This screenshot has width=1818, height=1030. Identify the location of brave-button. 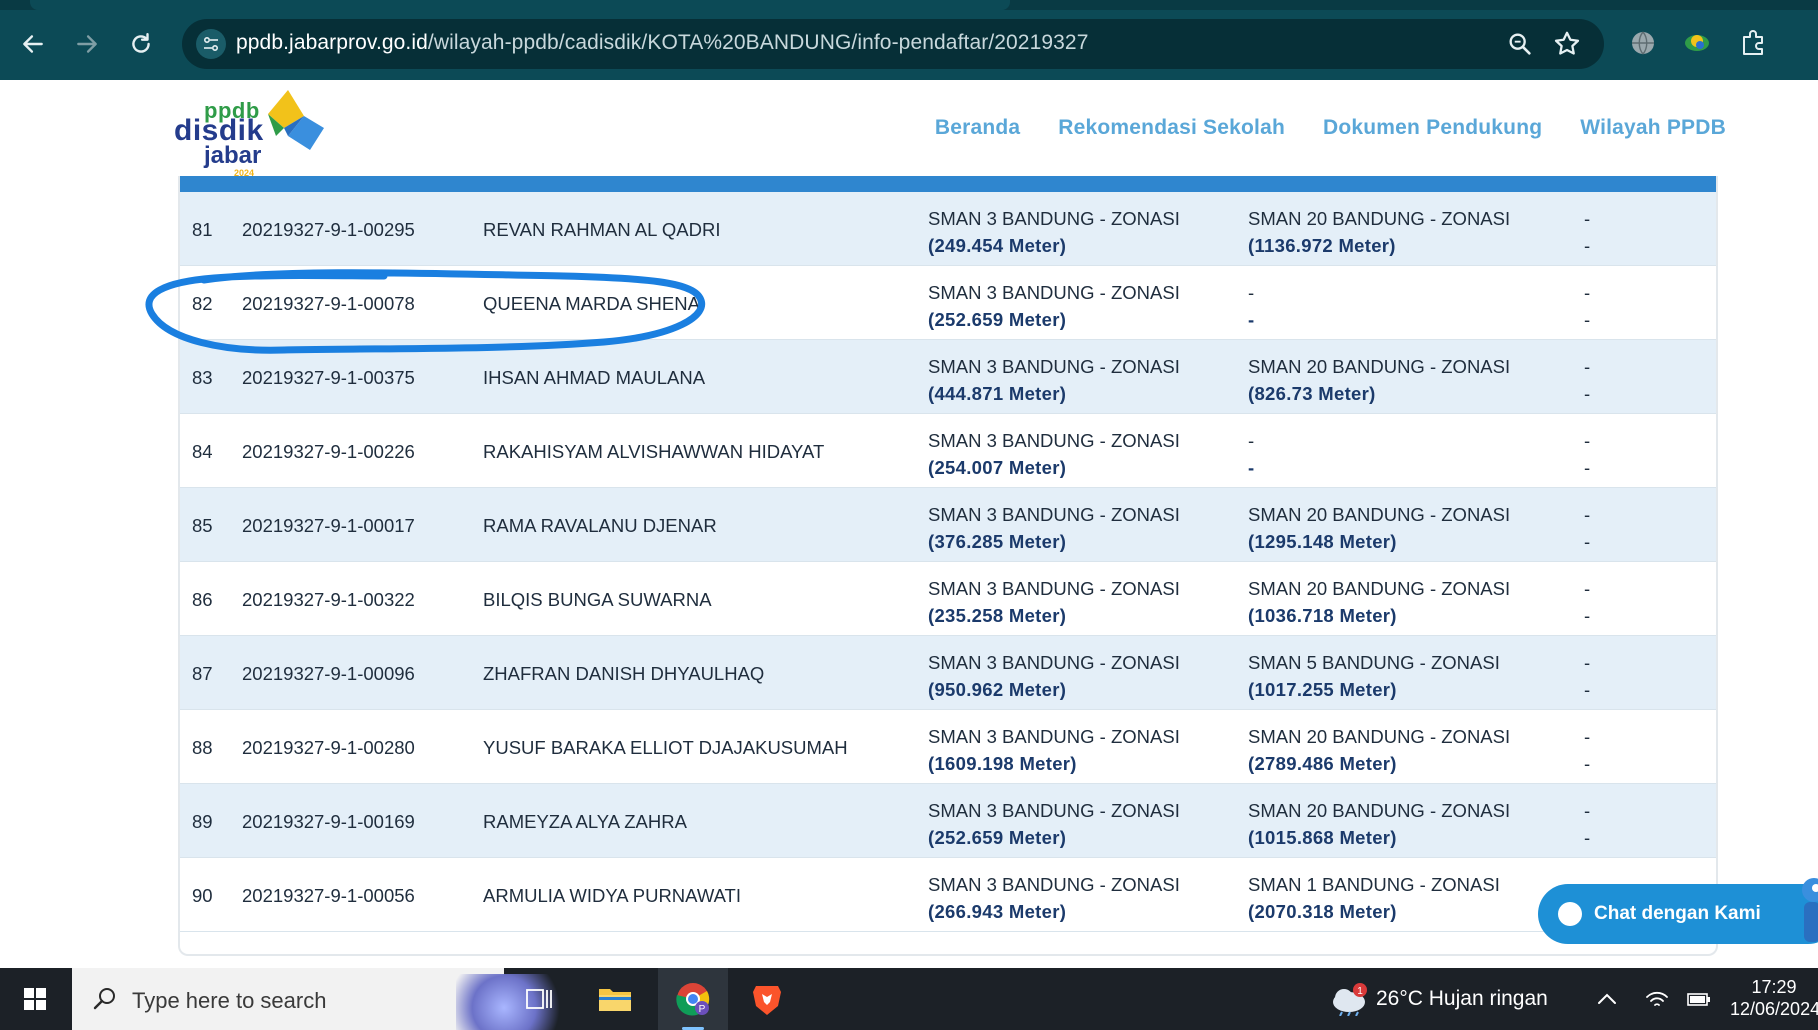
(767, 999).